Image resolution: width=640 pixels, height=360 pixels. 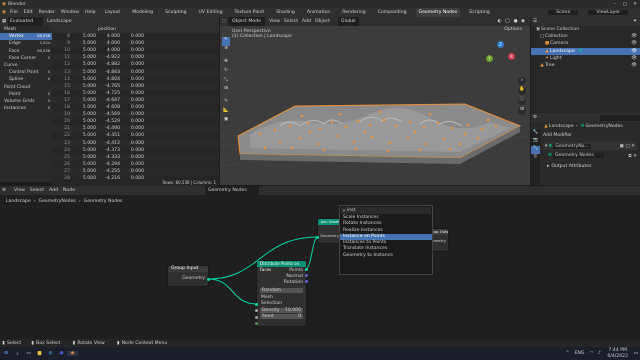 What do you see at coordinates (90, 12) in the screenshot?
I see `menu-help: Help` at bounding box center [90, 12].